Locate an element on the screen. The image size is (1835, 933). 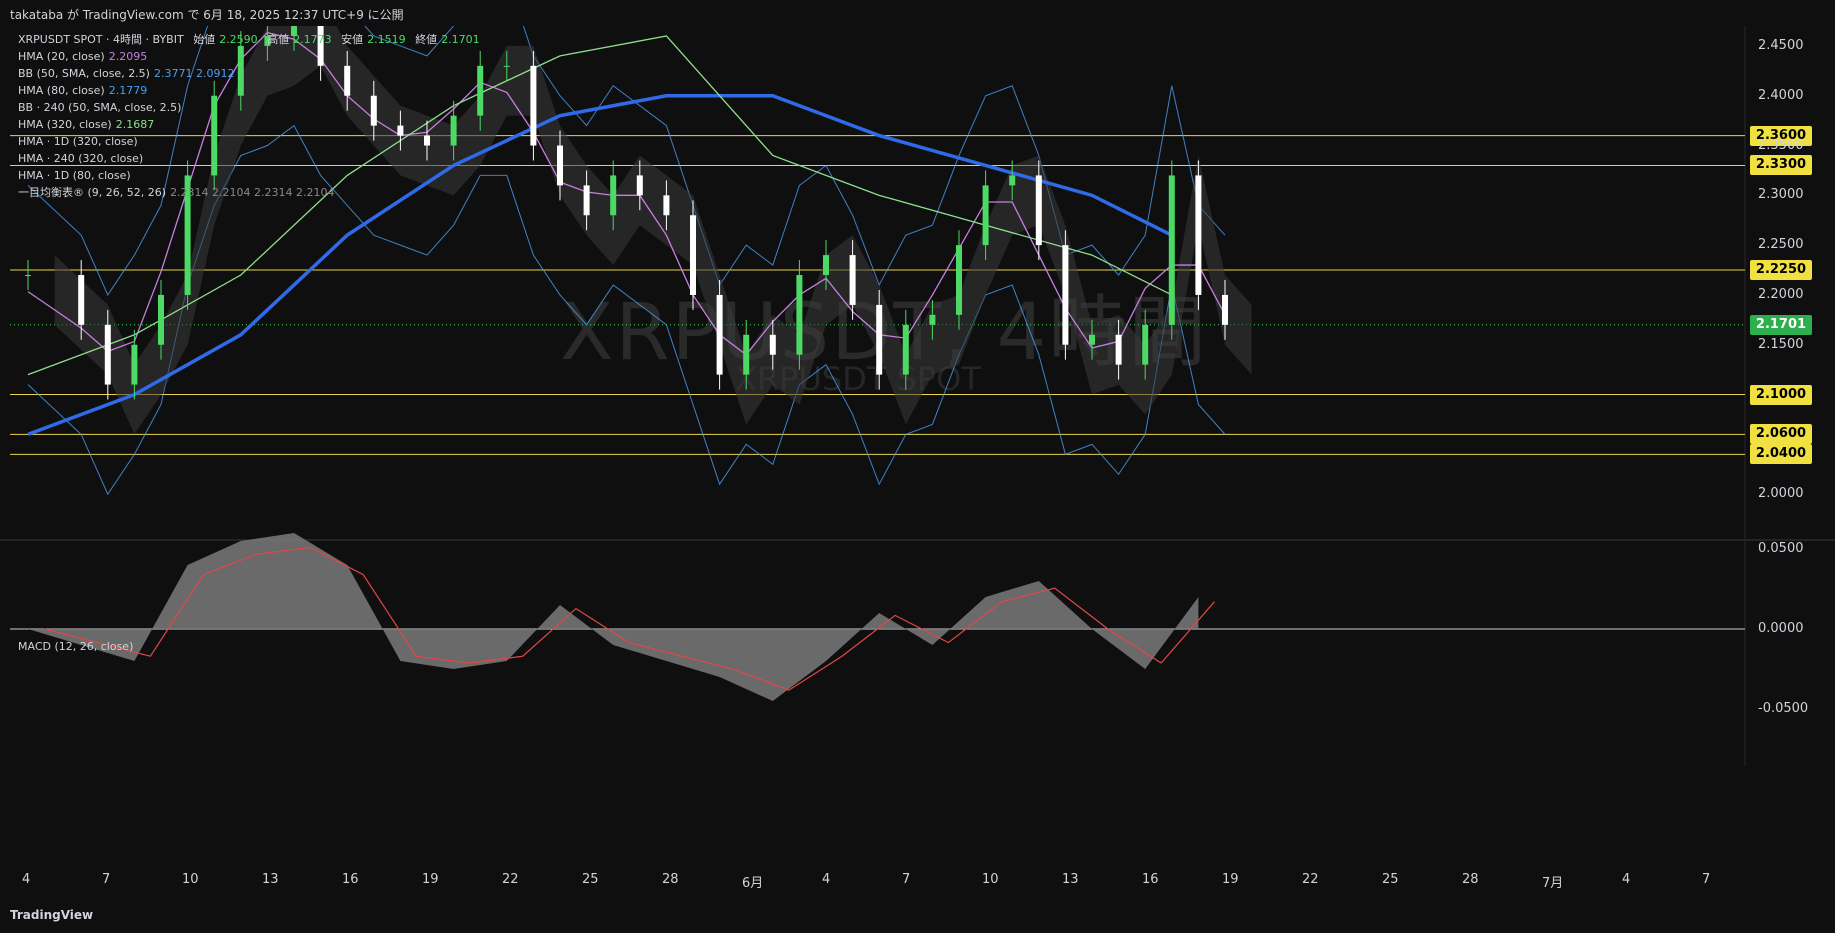
legend-line: BB · 240 (50, SMA, close, 2.5) is located at coordinates (100, 107).